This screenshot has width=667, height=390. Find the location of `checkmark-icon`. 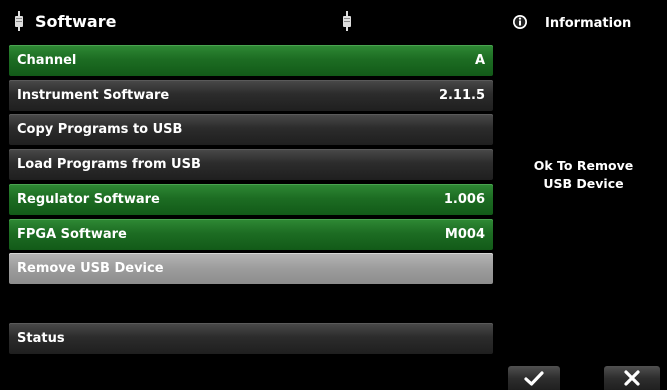

checkmark-icon is located at coordinates (534, 378).